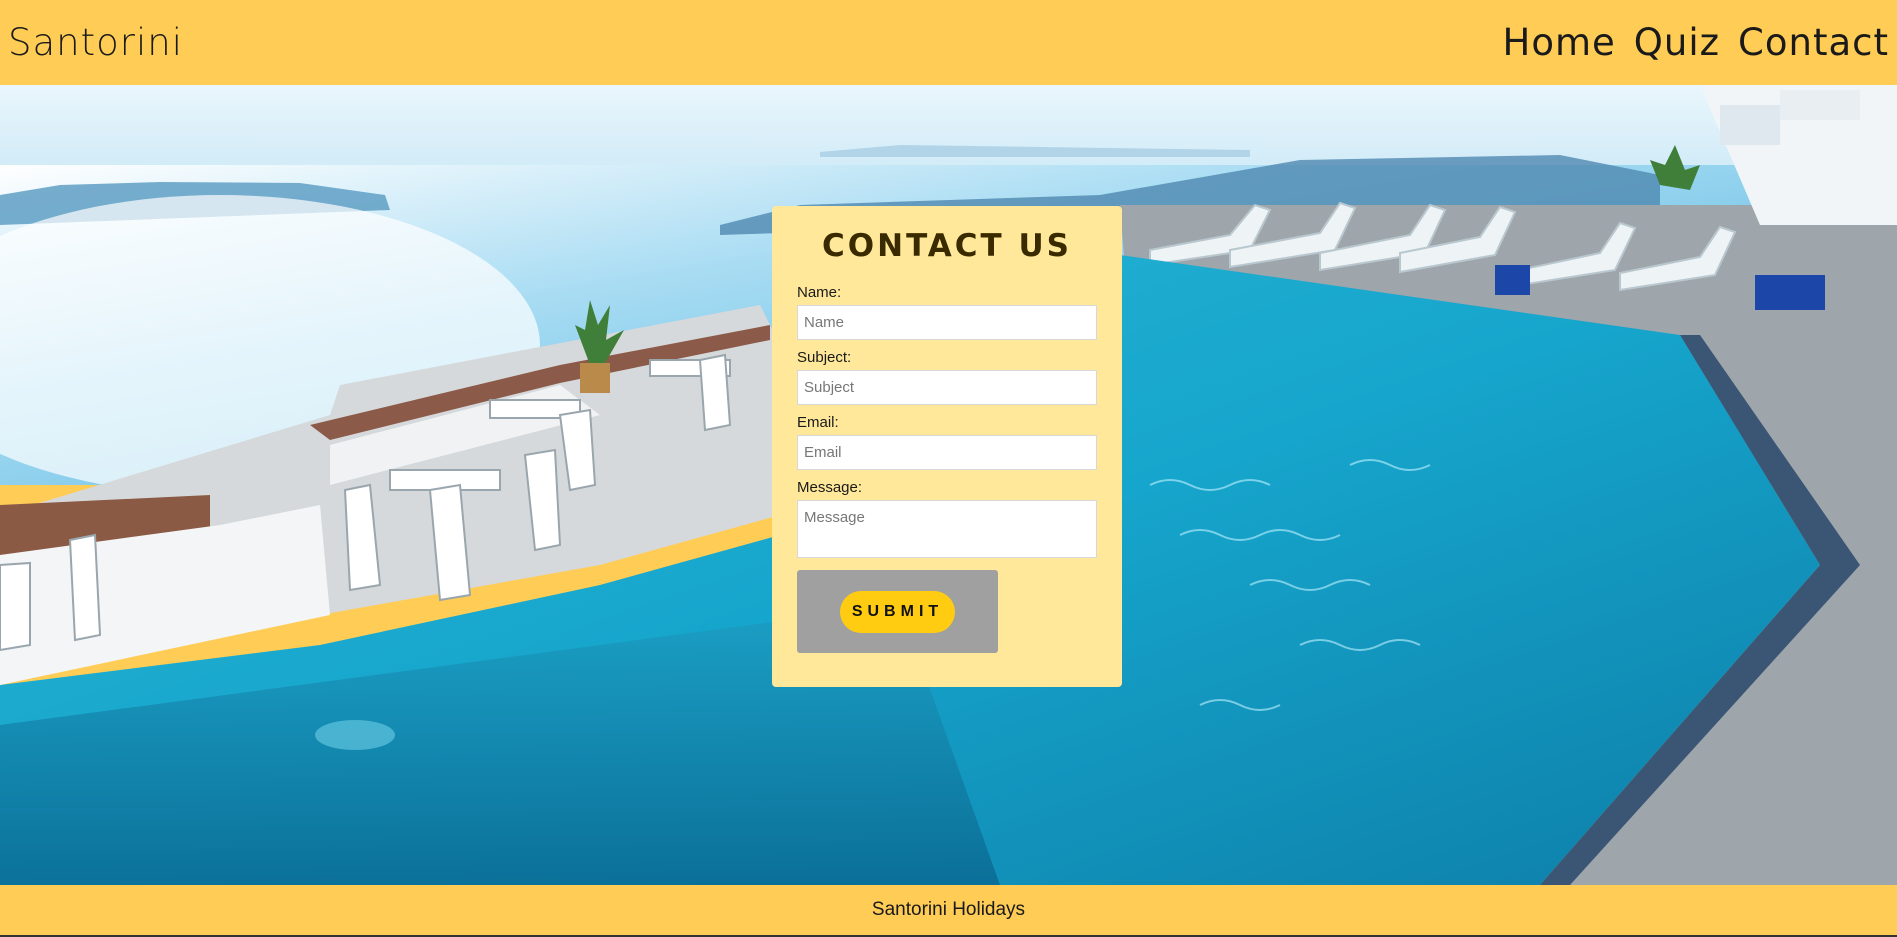  Describe the element at coordinates (830, 487) in the screenshot. I see `message-label: Message:` at that location.